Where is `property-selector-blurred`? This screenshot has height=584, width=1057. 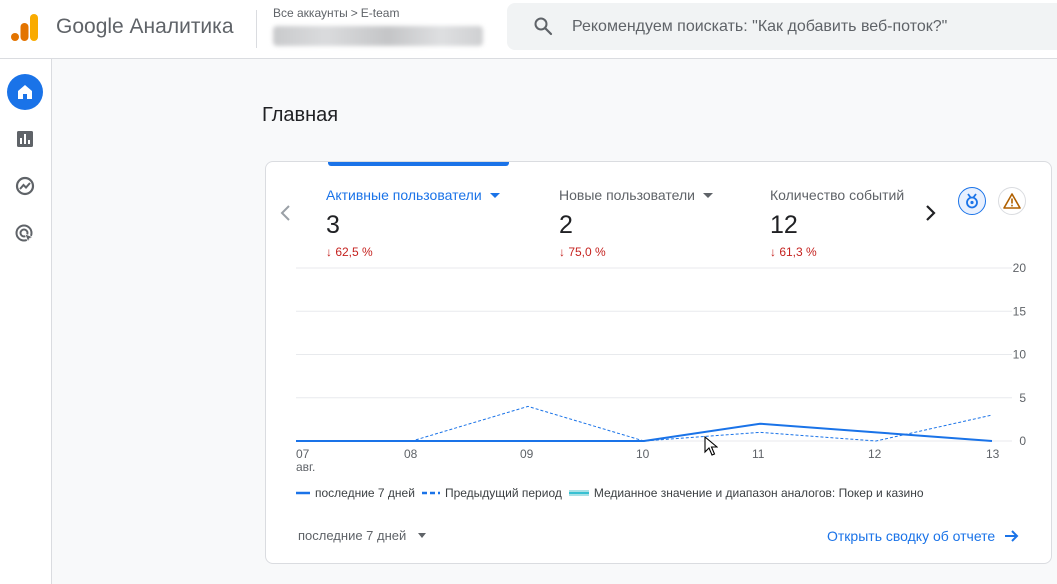
property-selector-blurred is located at coordinates (378, 36).